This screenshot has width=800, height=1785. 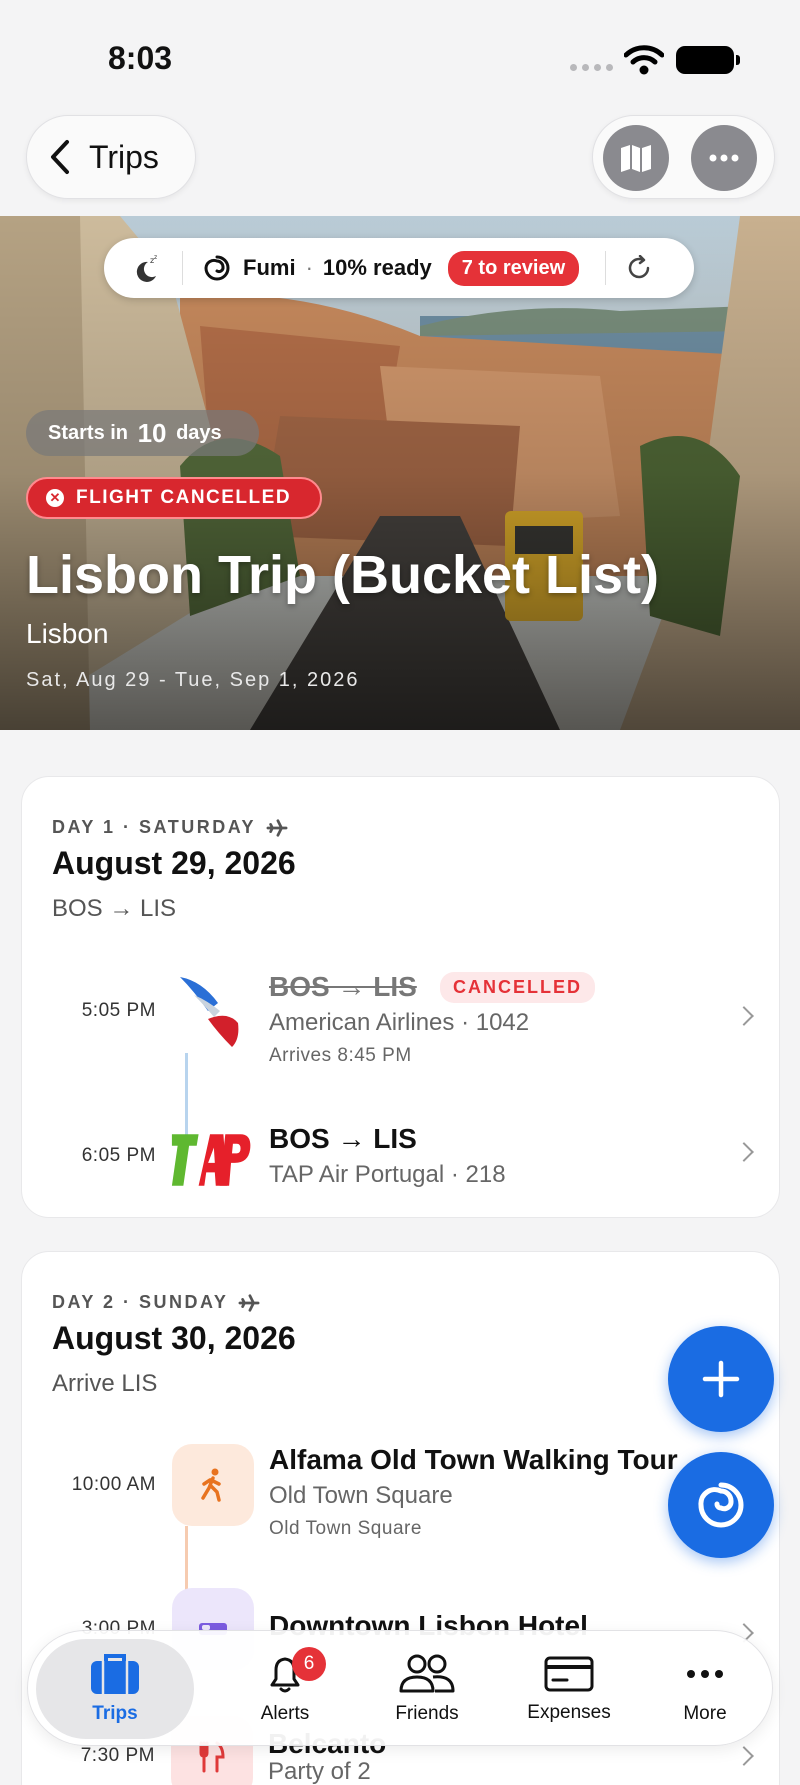 I want to click on refresh-icon, so click(x=639, y=268).